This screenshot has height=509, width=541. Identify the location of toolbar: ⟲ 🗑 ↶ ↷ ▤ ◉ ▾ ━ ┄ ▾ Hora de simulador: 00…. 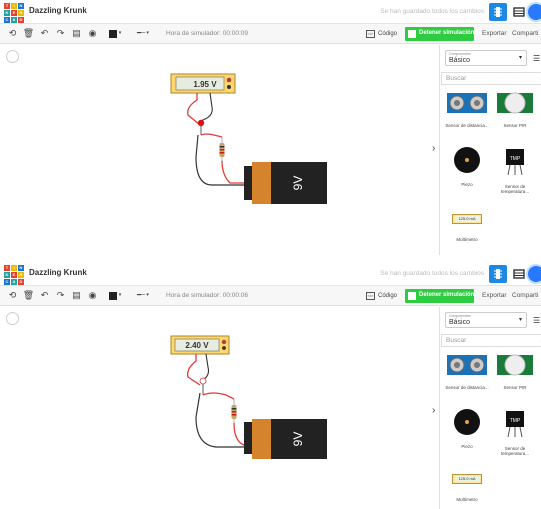
(270, 34).